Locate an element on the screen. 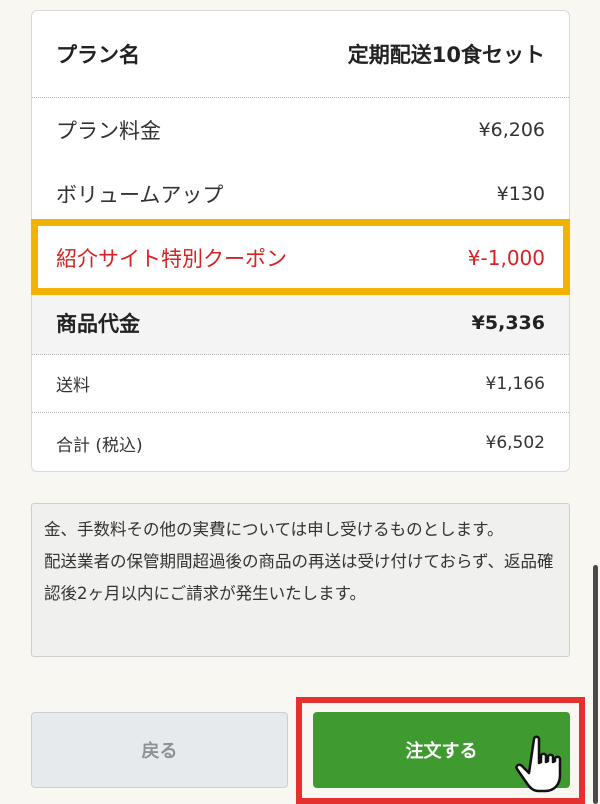 This screenshot has height=804, width=600. coupon-value: ¥-1,000 is located at coordinates (506, 258).